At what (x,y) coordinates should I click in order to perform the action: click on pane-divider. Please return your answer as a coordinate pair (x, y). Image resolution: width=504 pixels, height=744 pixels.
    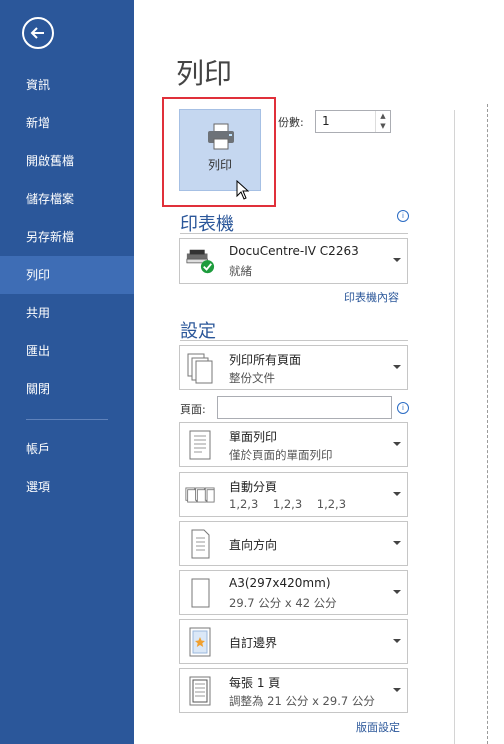
    Looking at the image, I should click on (454, 427).